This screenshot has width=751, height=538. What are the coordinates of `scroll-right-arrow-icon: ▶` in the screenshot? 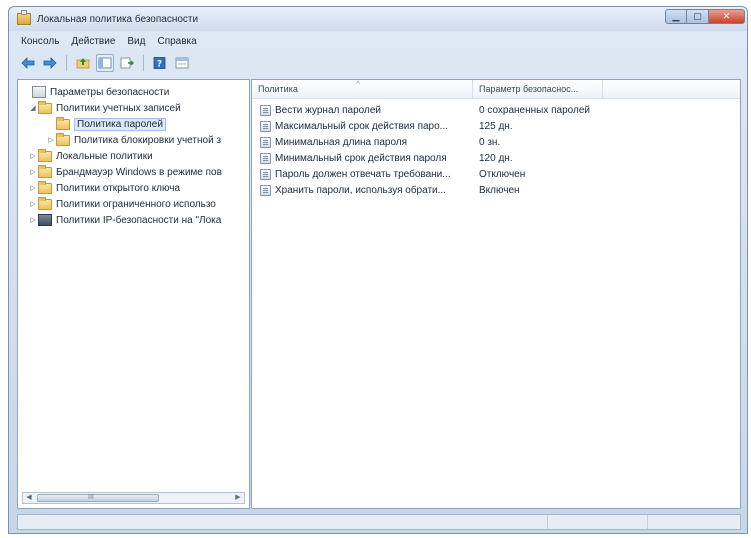 It's located at (238, 498).